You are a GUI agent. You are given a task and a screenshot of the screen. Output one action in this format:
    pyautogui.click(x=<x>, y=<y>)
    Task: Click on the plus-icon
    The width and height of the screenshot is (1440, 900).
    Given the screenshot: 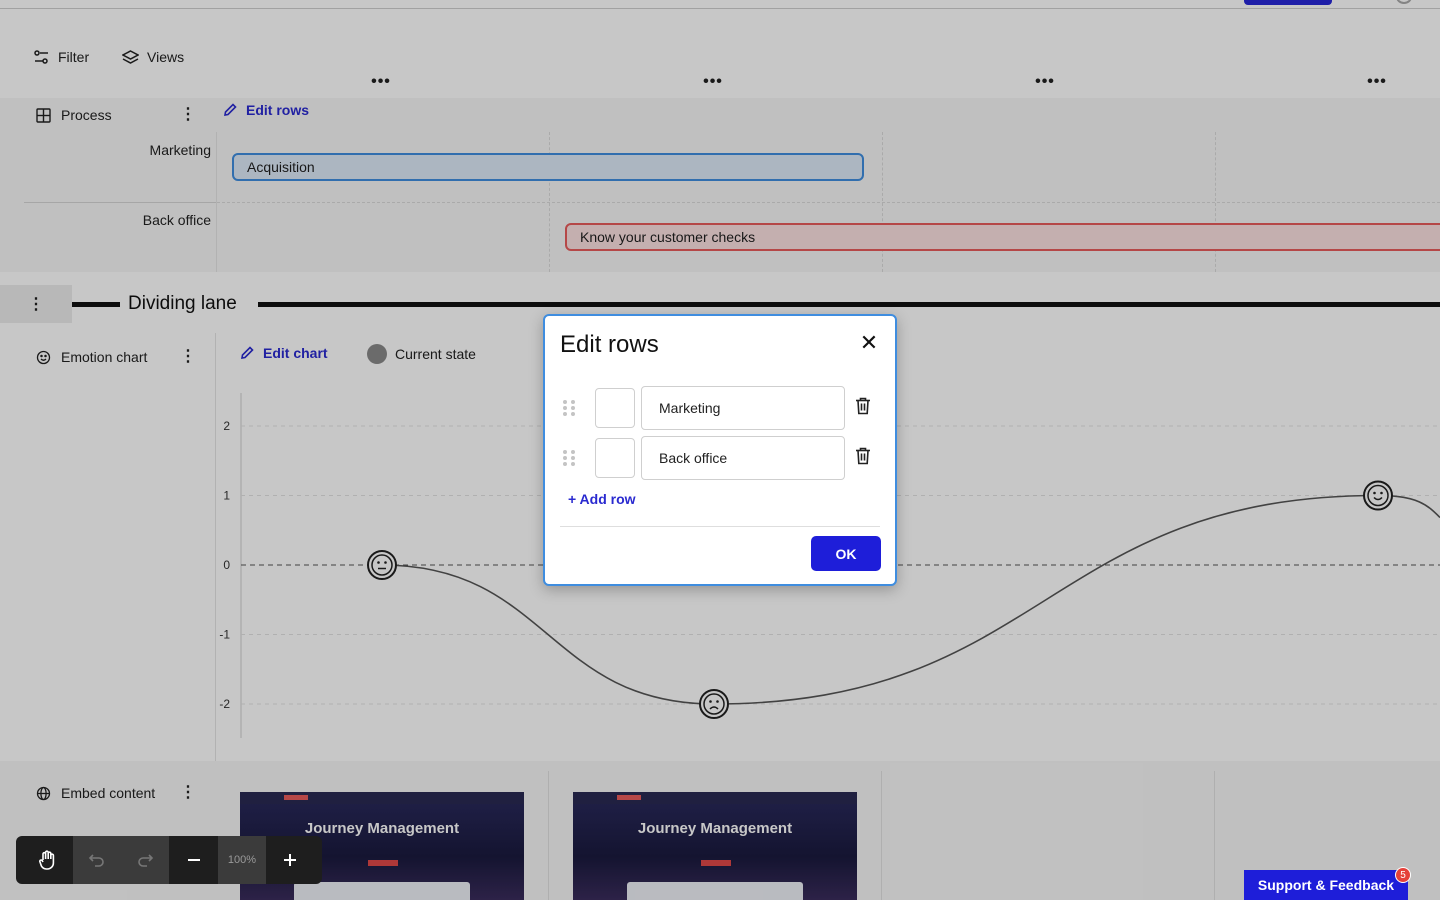 What is the action you would take?
    pyautogui.click(x=290, y=860)
    